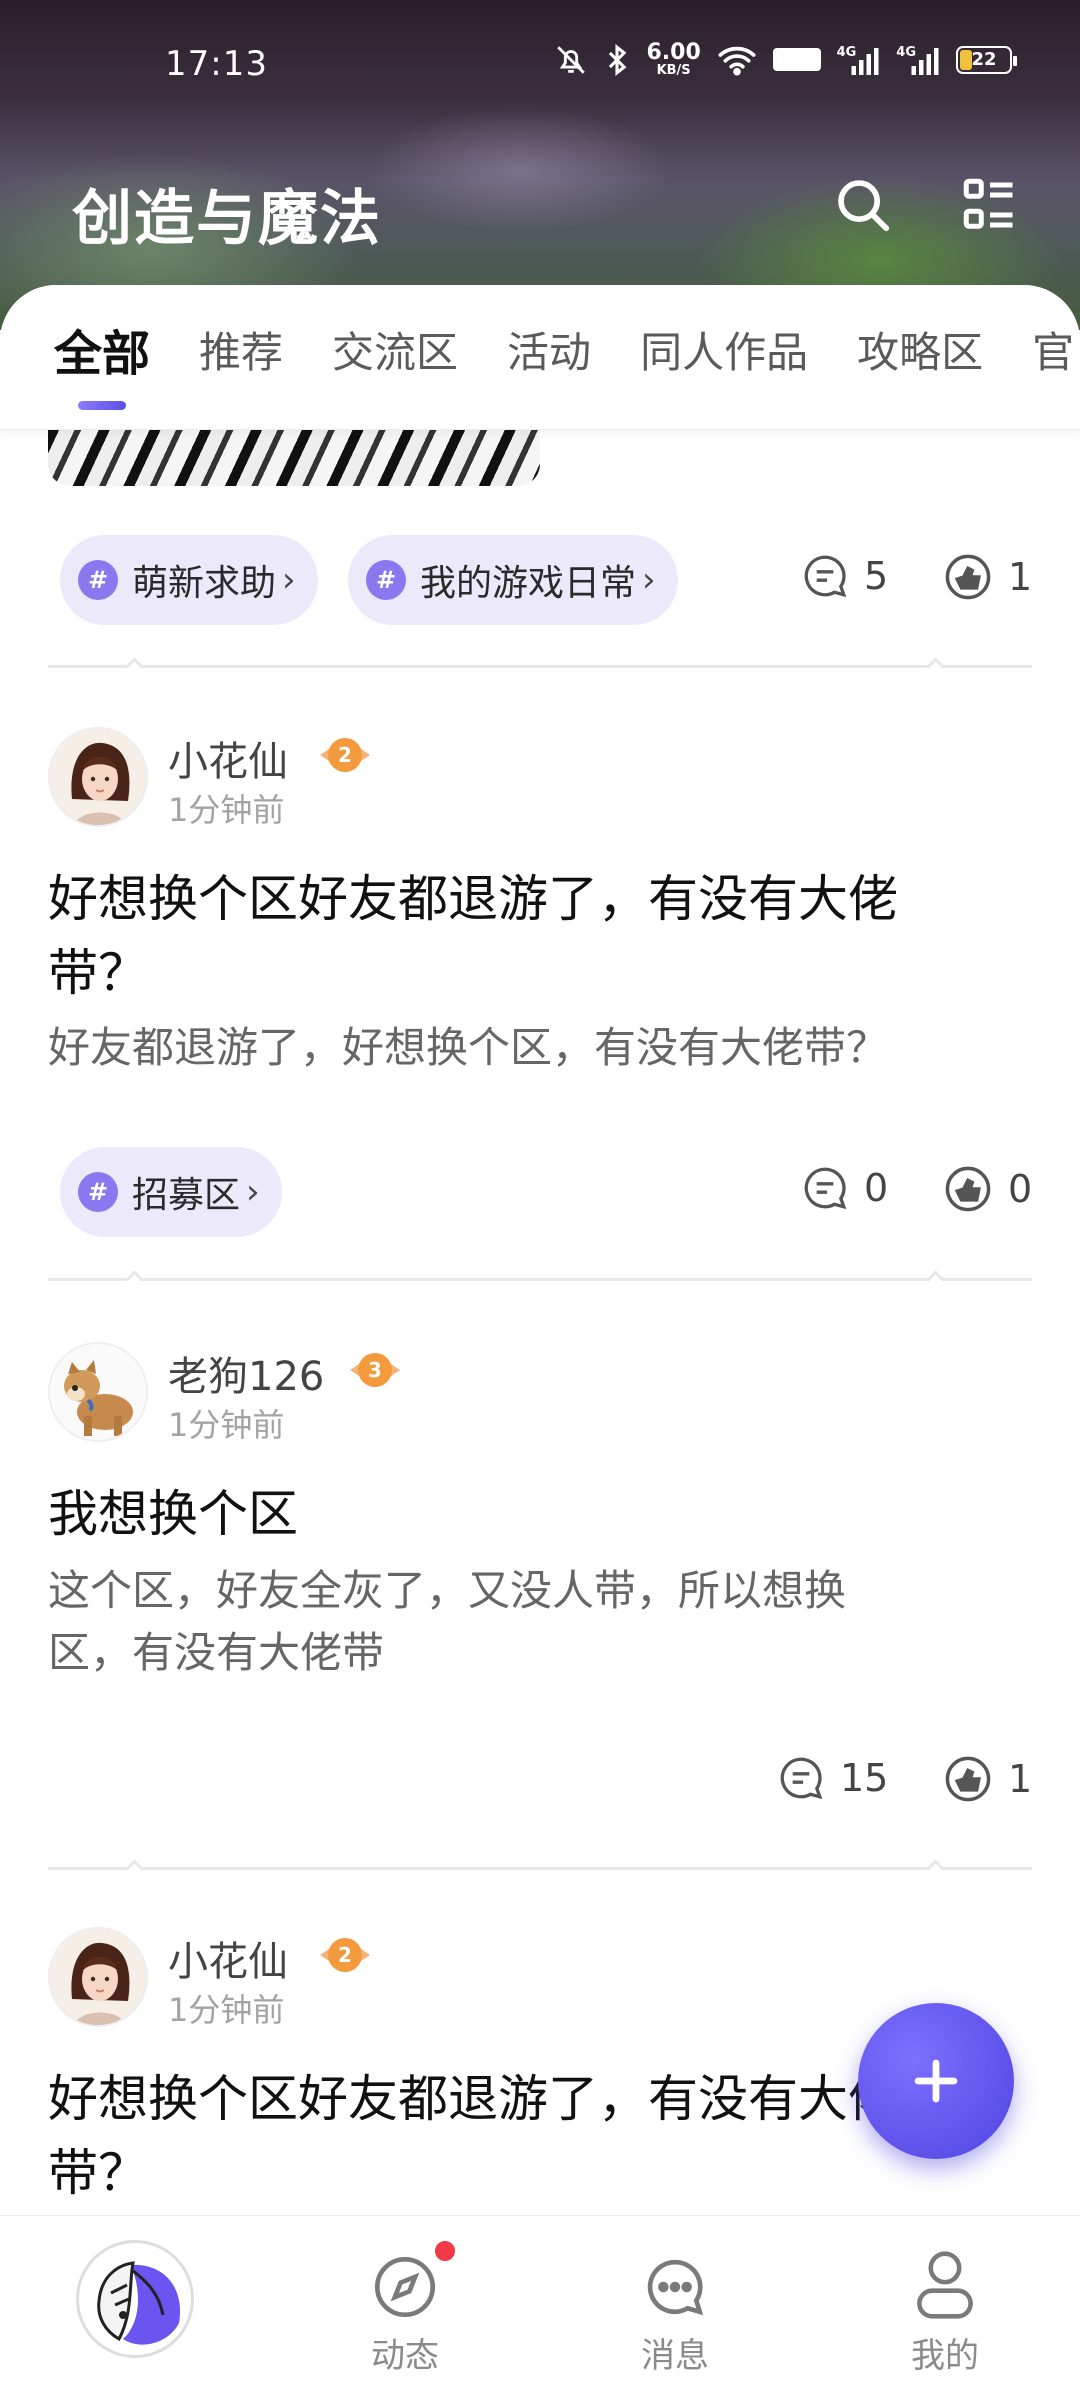  I want to click on nav-profile: 我的, so click(945, 2308).